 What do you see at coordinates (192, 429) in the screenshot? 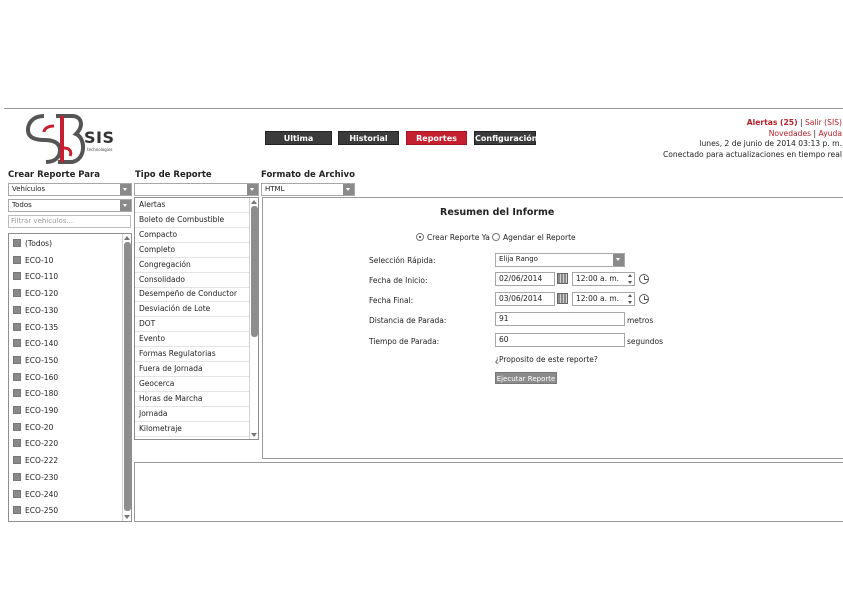
I see `report-type-item: Kilometraje` at bounding box center [192, 429].